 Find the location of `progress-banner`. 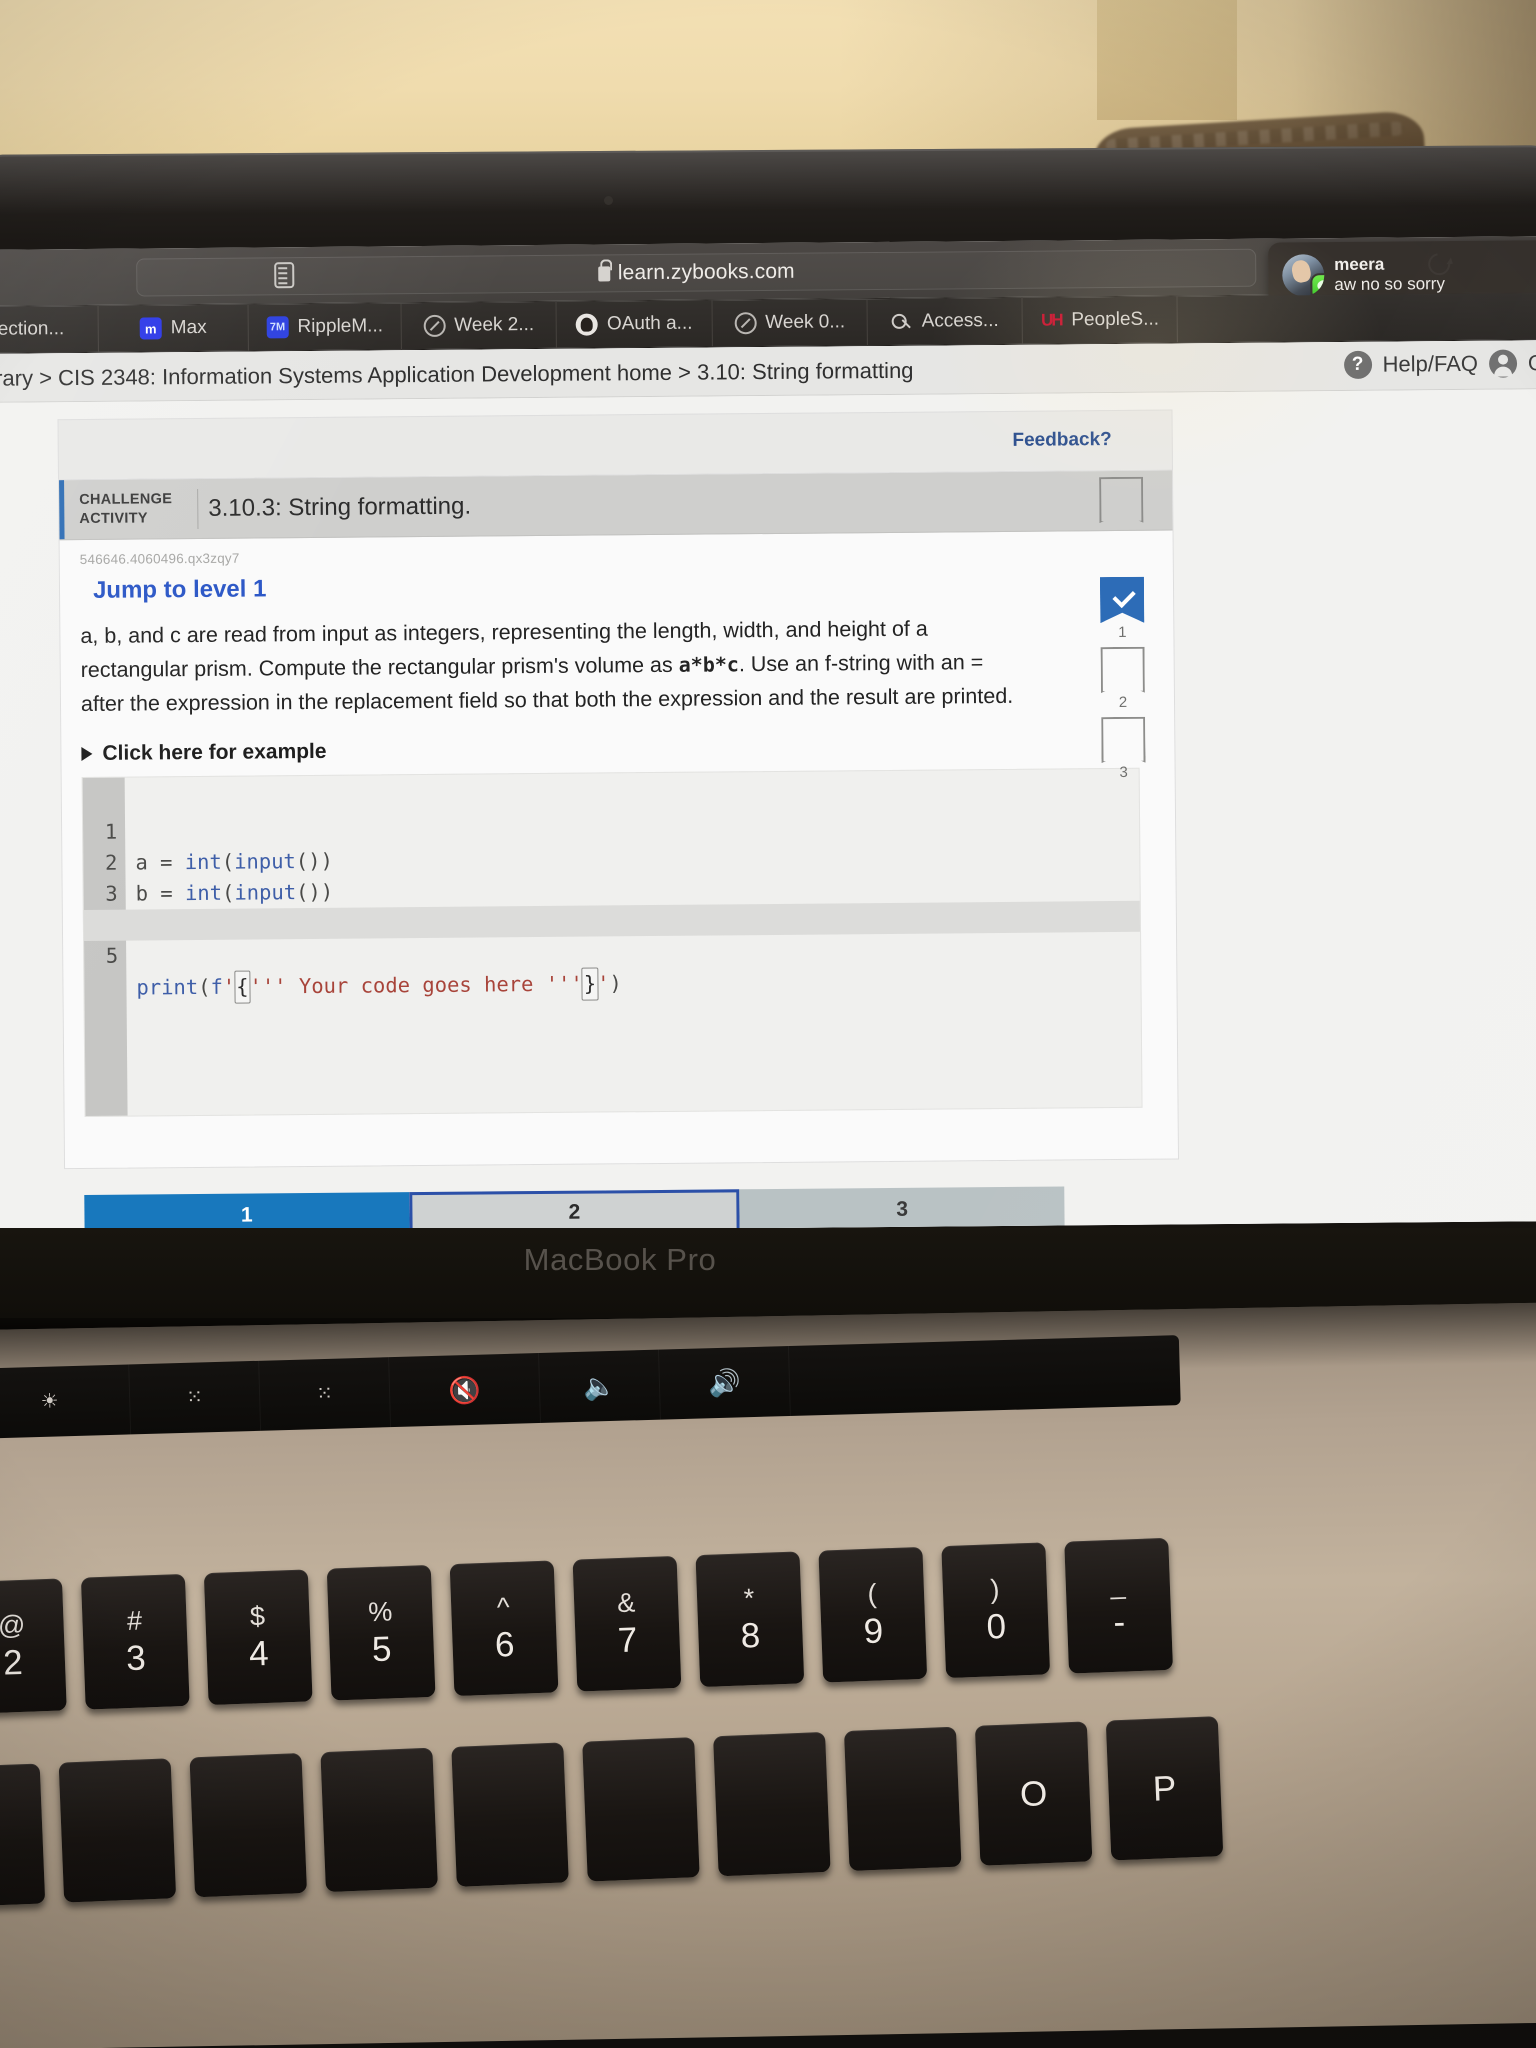

progress-banner is located at coordinates (1121, 500).